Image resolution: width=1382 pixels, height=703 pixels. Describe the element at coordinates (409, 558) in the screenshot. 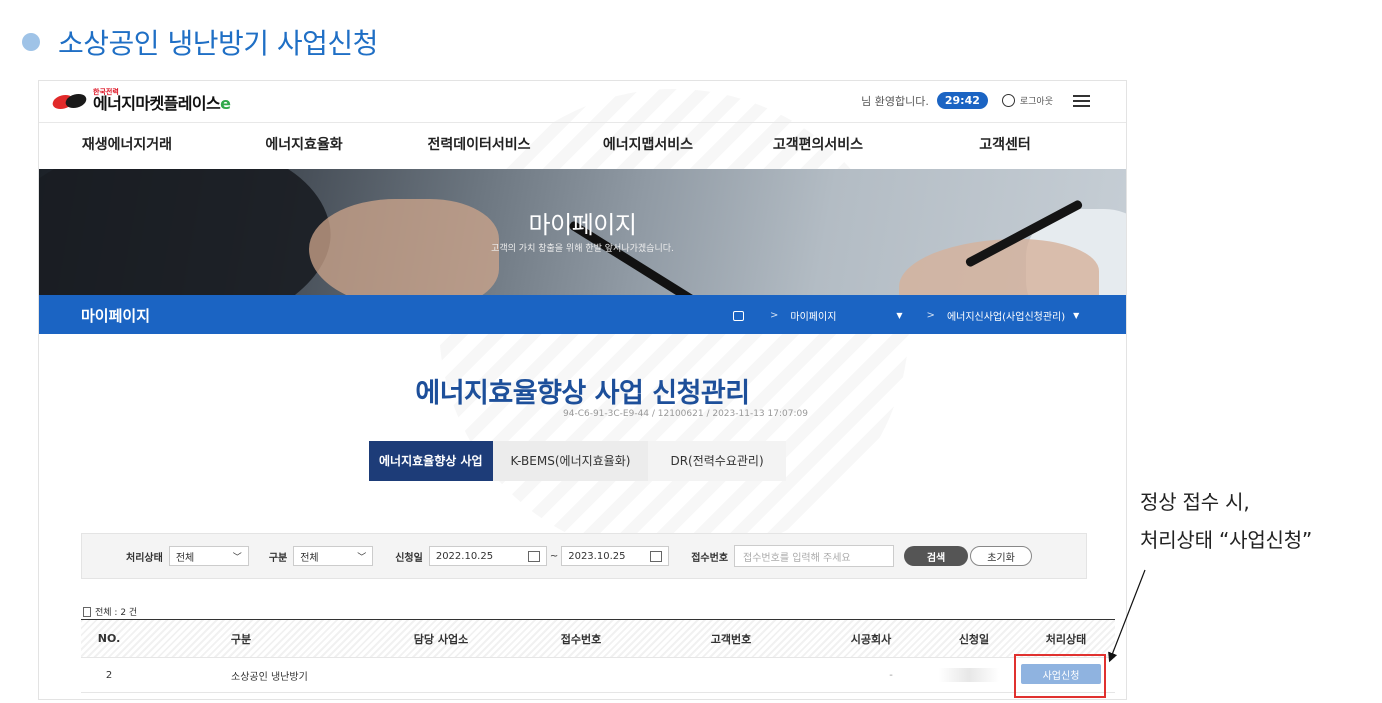

I see `date-label: 신청일` at that location.